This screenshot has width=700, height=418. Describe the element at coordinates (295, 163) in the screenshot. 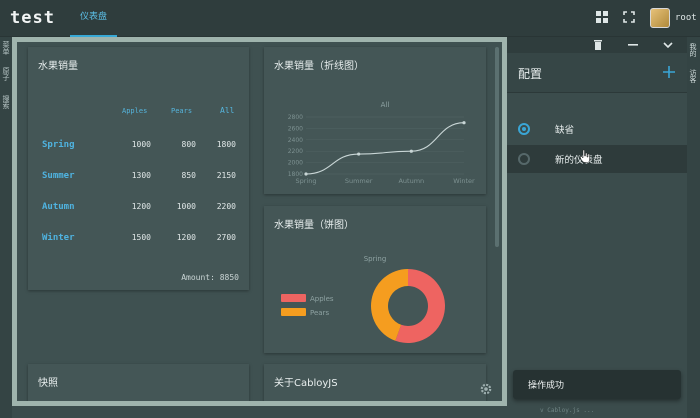

I see `y-tick-label: 2000` at that location.